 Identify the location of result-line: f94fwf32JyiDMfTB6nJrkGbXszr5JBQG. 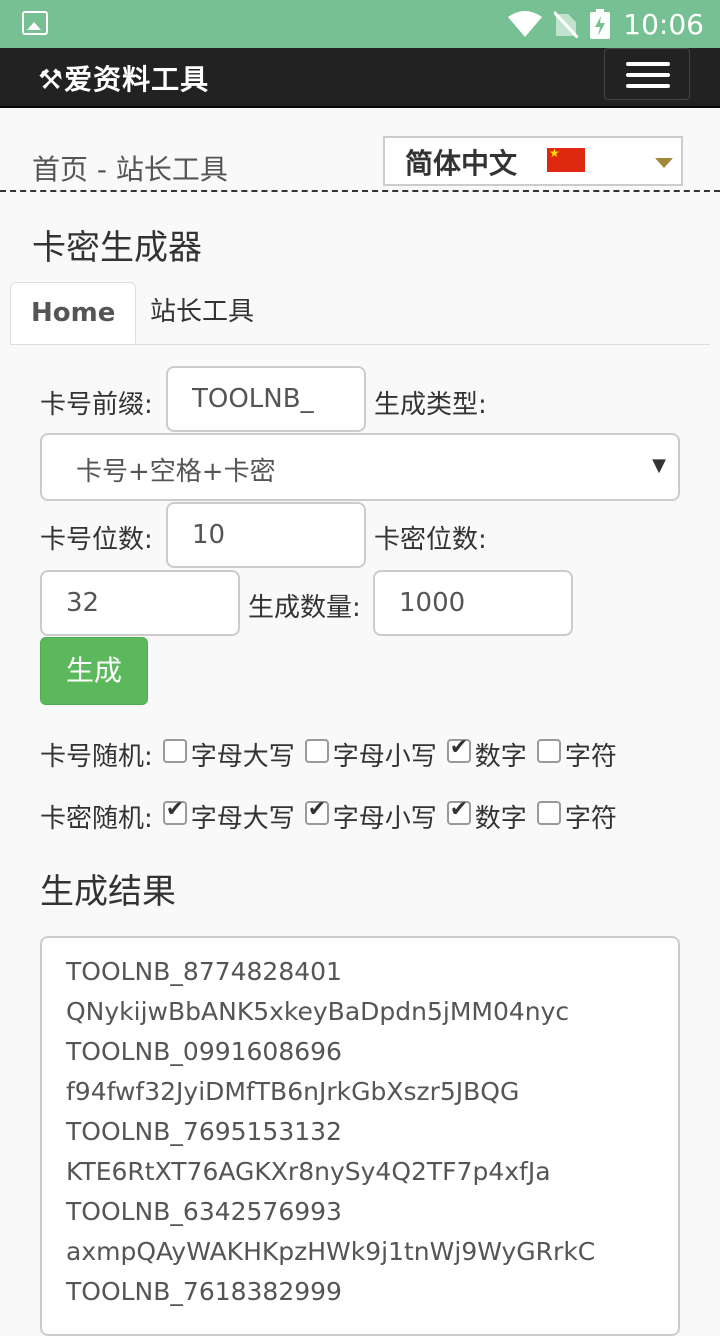
(293, 1091).